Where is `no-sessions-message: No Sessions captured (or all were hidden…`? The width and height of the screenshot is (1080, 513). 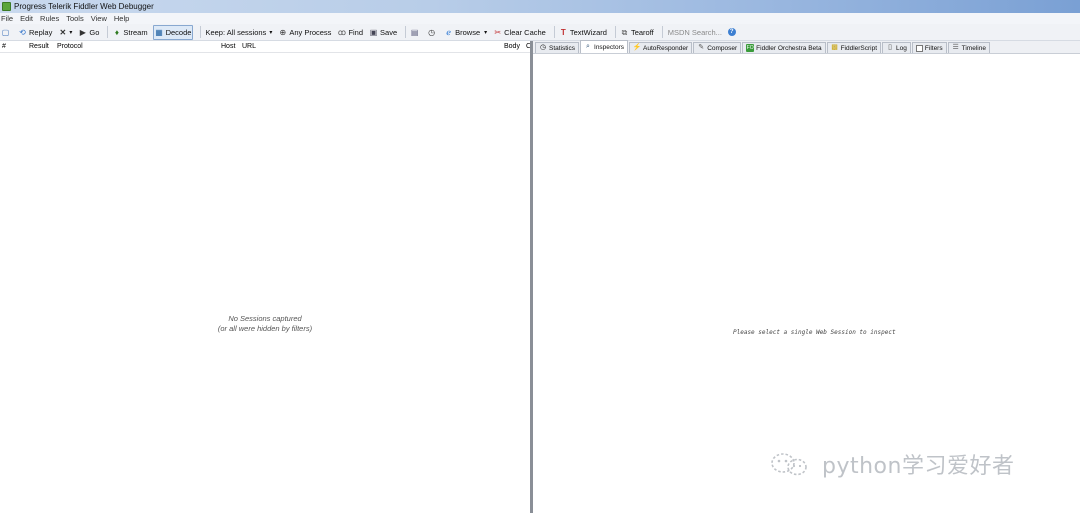 no-sessions-message: No Sessions captured (or all were hidden… is located at coordinates (265, 324).